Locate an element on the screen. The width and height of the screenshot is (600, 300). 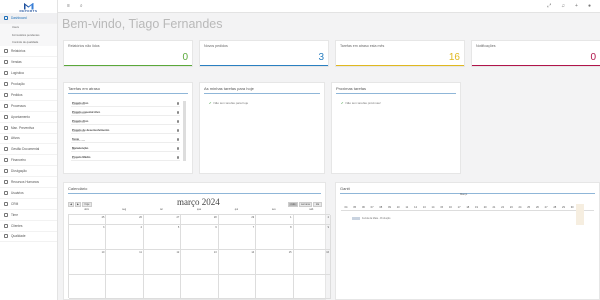
stat-card: Notificações 0 is located at coordinates (535, 53).